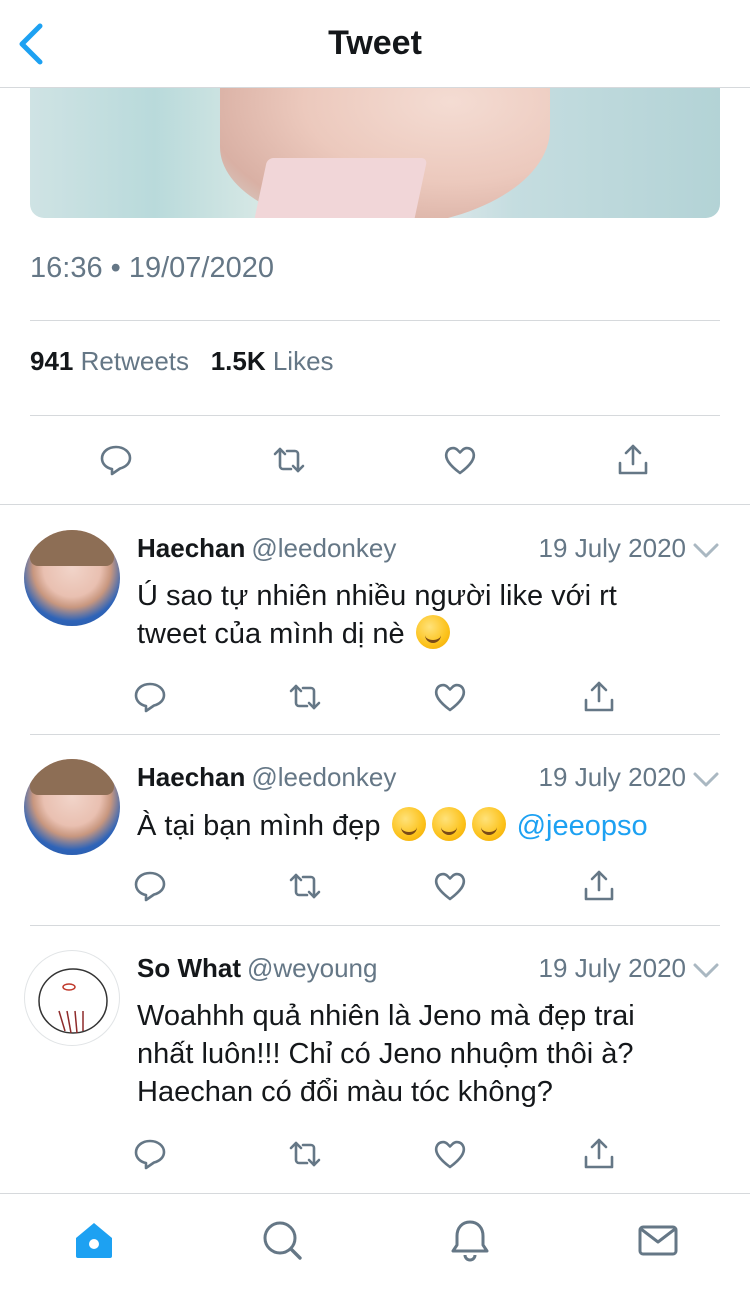 Image resolution: width=750 pixels, height=1293 pixels. I want to click on likes-count: 1.5K, so click(238, 361).